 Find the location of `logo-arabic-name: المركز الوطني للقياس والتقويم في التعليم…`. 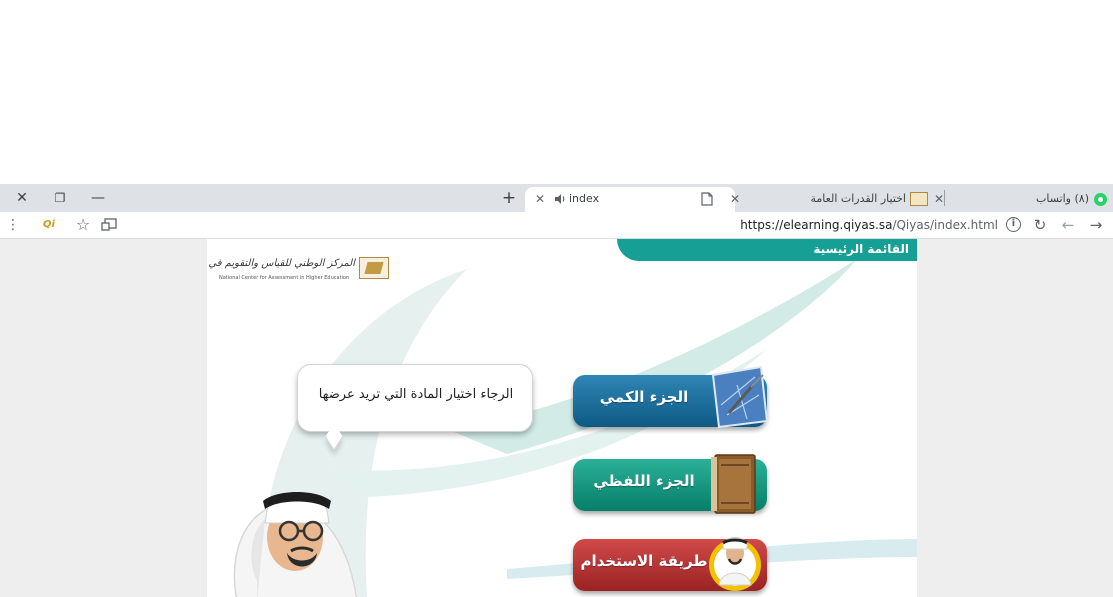

logo-arabic-name: المركز الوطني للقياس والتقويم في التعليم… is located at coordinates (281, 263).